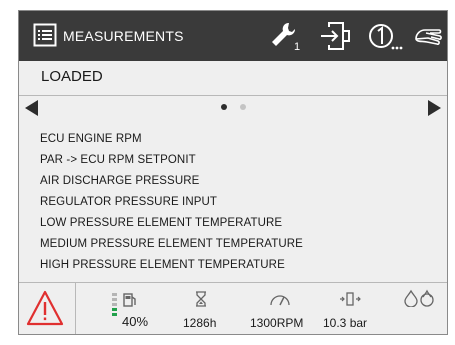  What do you see at coordinates (45, 35) in the screenshot?
I see `menu-icon` at bounding box center [45, 35].